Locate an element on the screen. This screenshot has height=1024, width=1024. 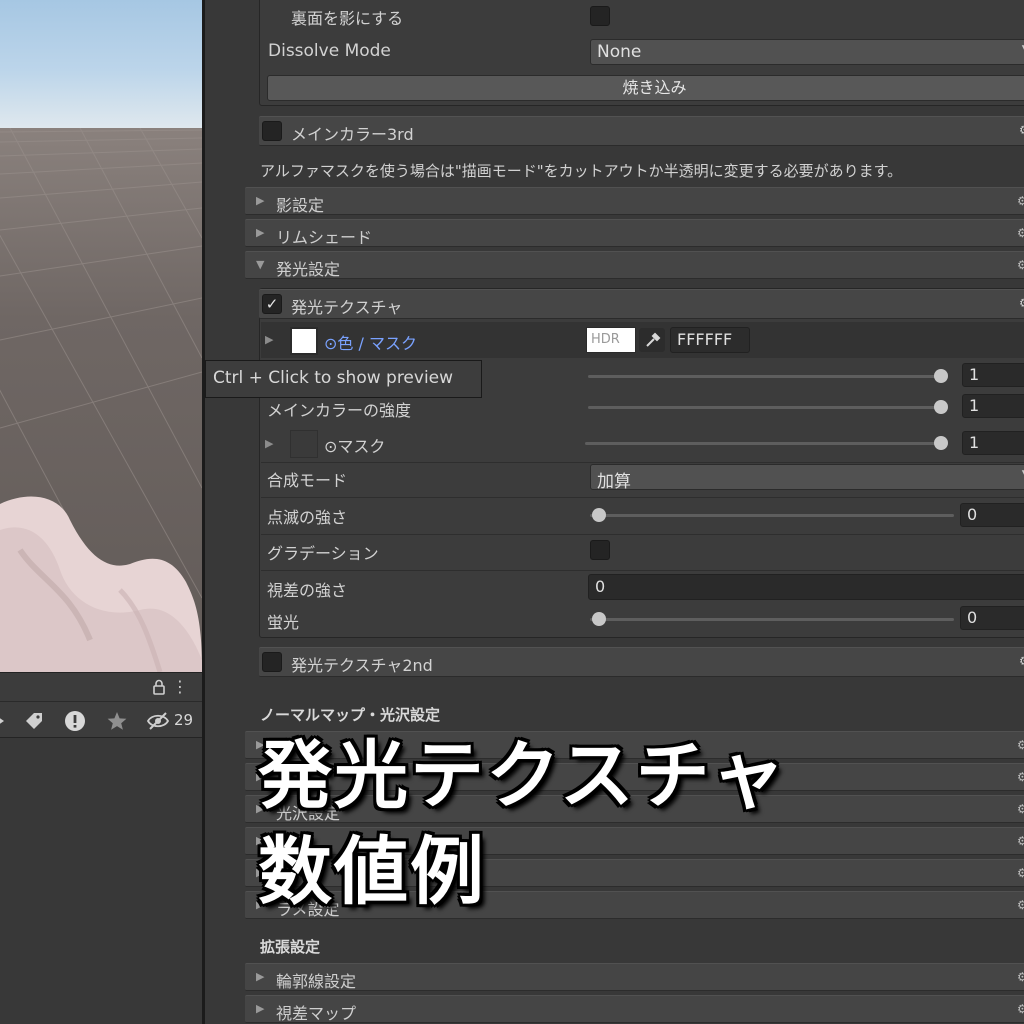
color-mask-link: ⊙色 / マスク is located at coordinates (370, 342).